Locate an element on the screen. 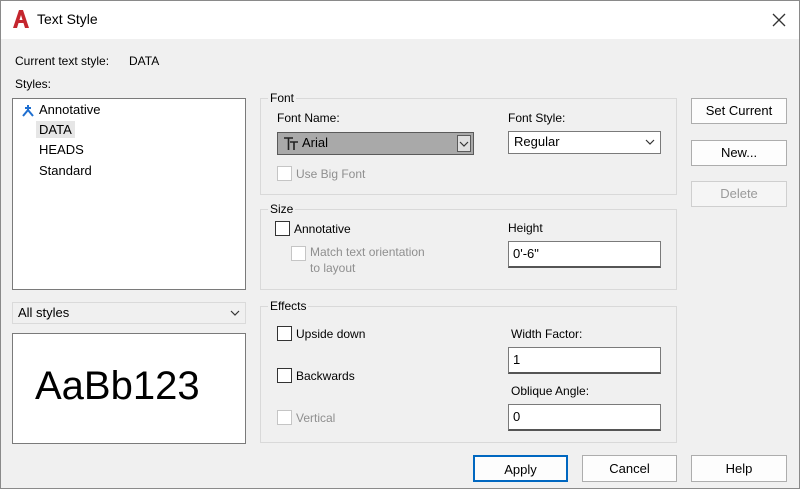  font-name-dropdown-button is located at coordinates (464, 143).